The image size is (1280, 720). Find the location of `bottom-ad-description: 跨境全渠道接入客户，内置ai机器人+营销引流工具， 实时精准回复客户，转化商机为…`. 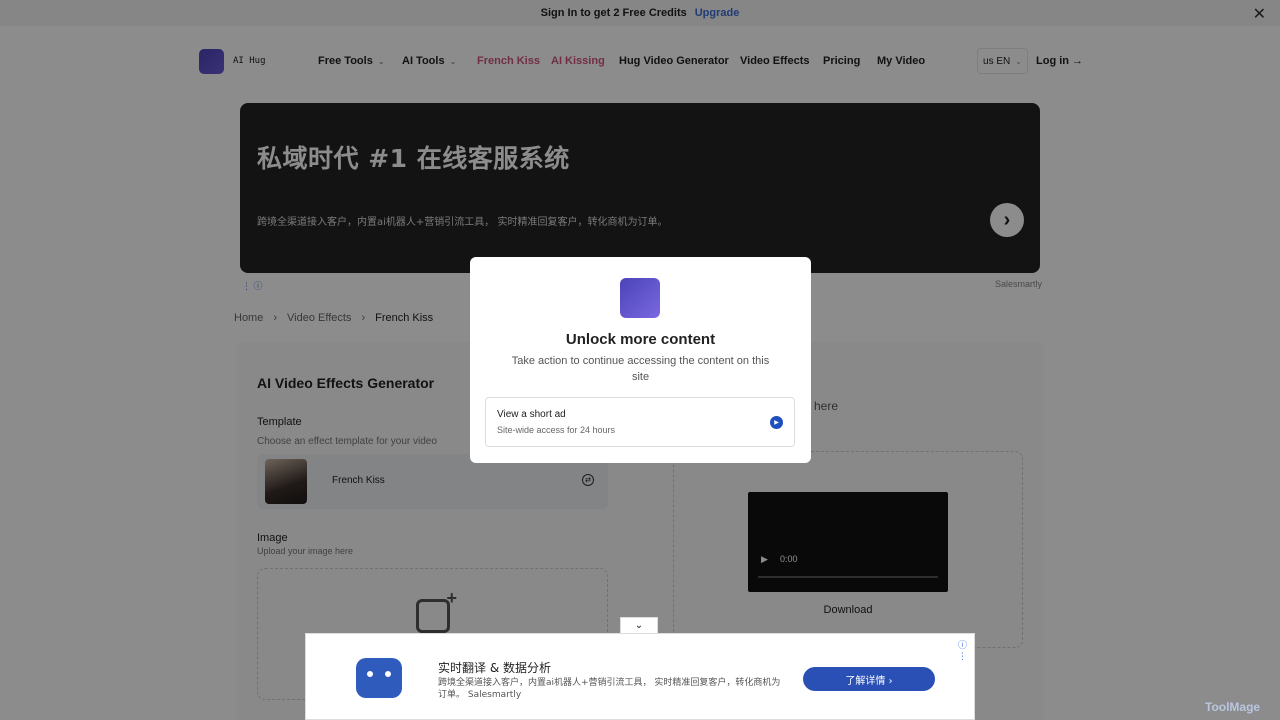

bottom-ad-description: 跨境全渠道接入客户，内置ai机器人+营销引流工具， 实时精准回复客户，转化商机为… is located at coordinates (609, 689).